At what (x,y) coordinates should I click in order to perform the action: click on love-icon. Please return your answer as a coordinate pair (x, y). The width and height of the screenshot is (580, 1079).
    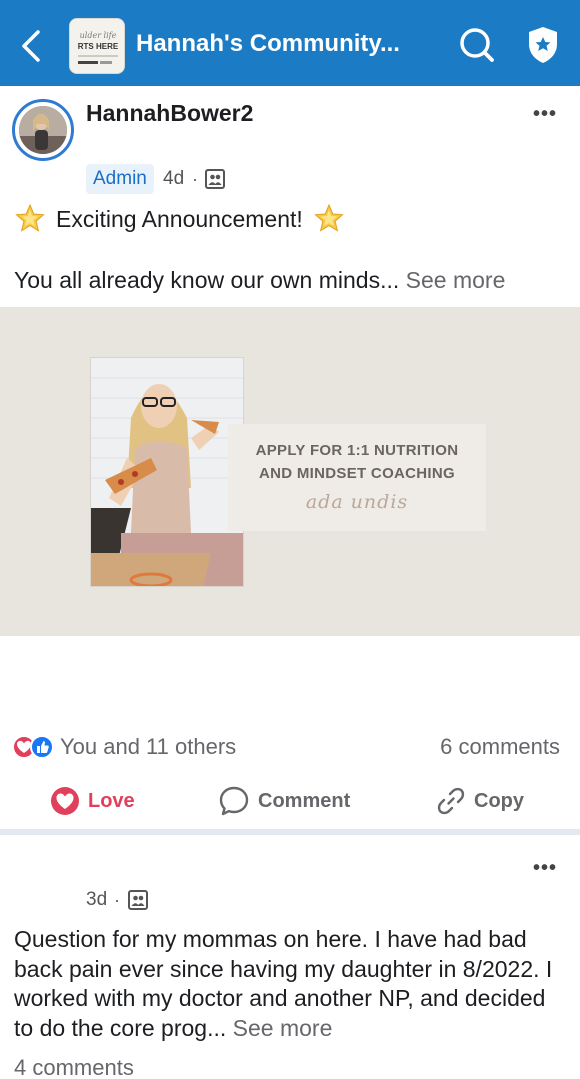
    Looking at the image, I should click on (65, 801).